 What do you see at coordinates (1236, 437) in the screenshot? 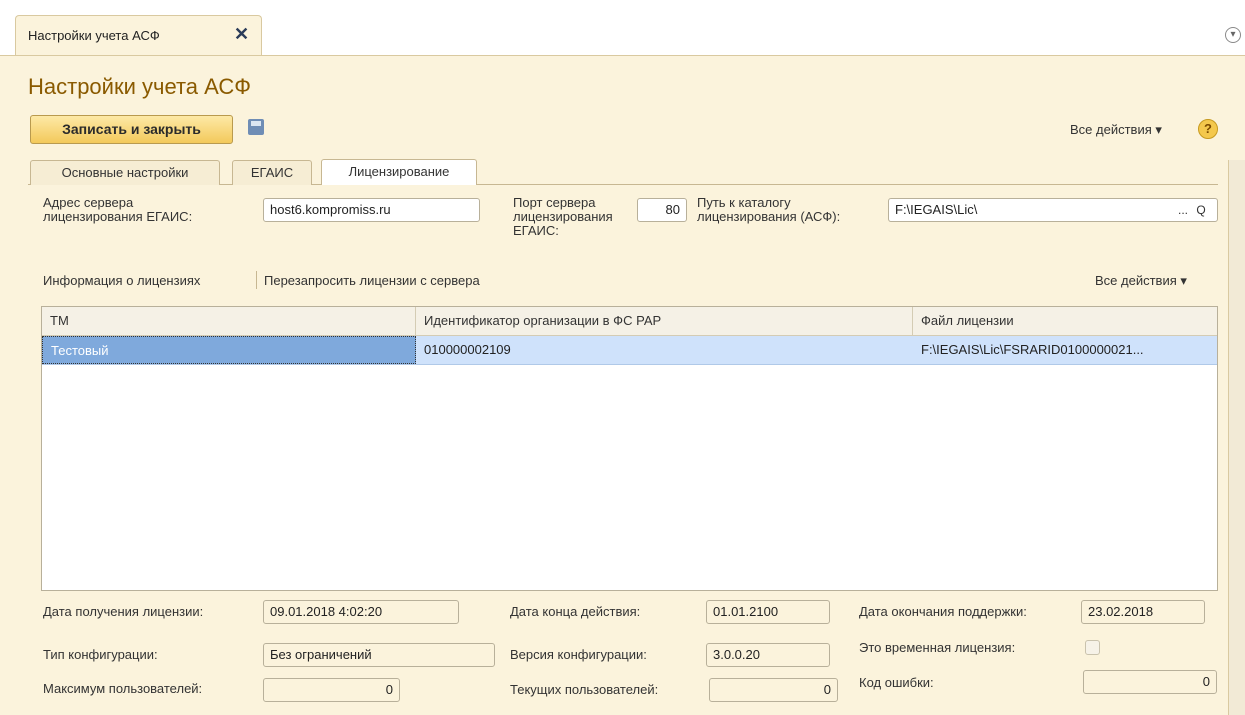
I see `vertical-scrollbar` at bounding box center [1236, 437].